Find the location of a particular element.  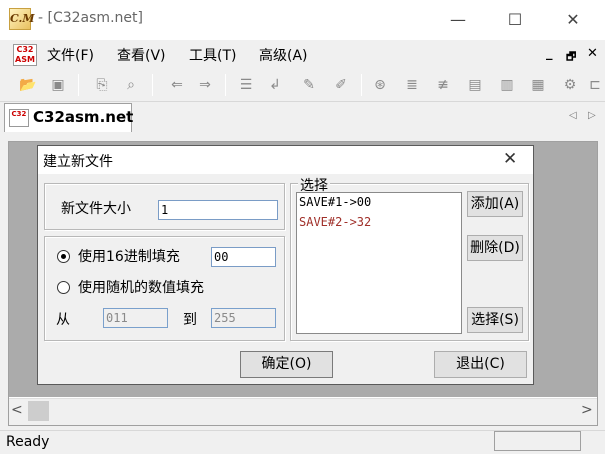

goto-icon: ☰ is located at coordinates (246, 85).